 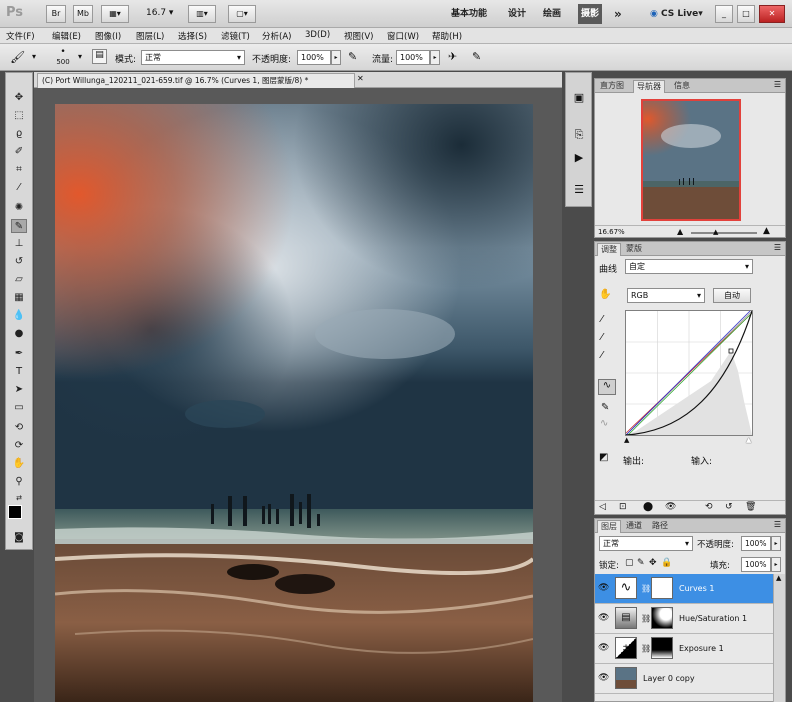 I want to click on brush-panel-toggle-icon: ▤, so click(x=99, y=56).